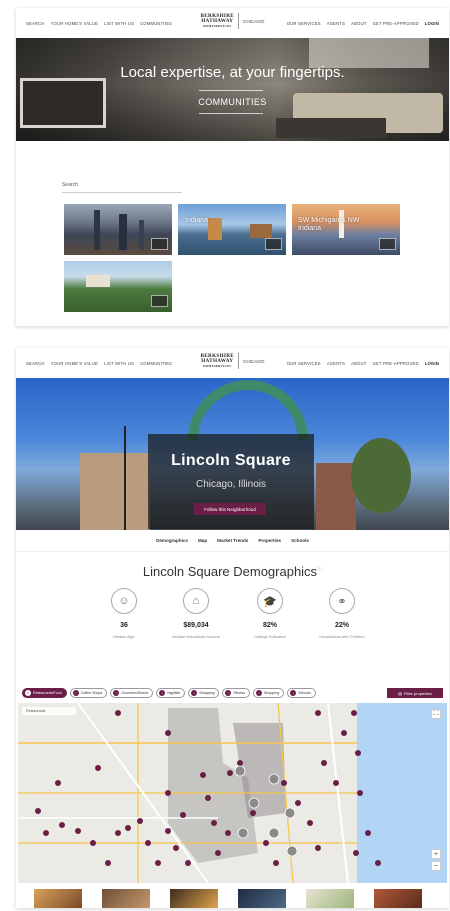 The width and height of the screenshot is (450, 911). What do you see at coordinates (300, 540) in the screenshot?
I see `subnav-schools: Schools` at bounding box center [300, 540].